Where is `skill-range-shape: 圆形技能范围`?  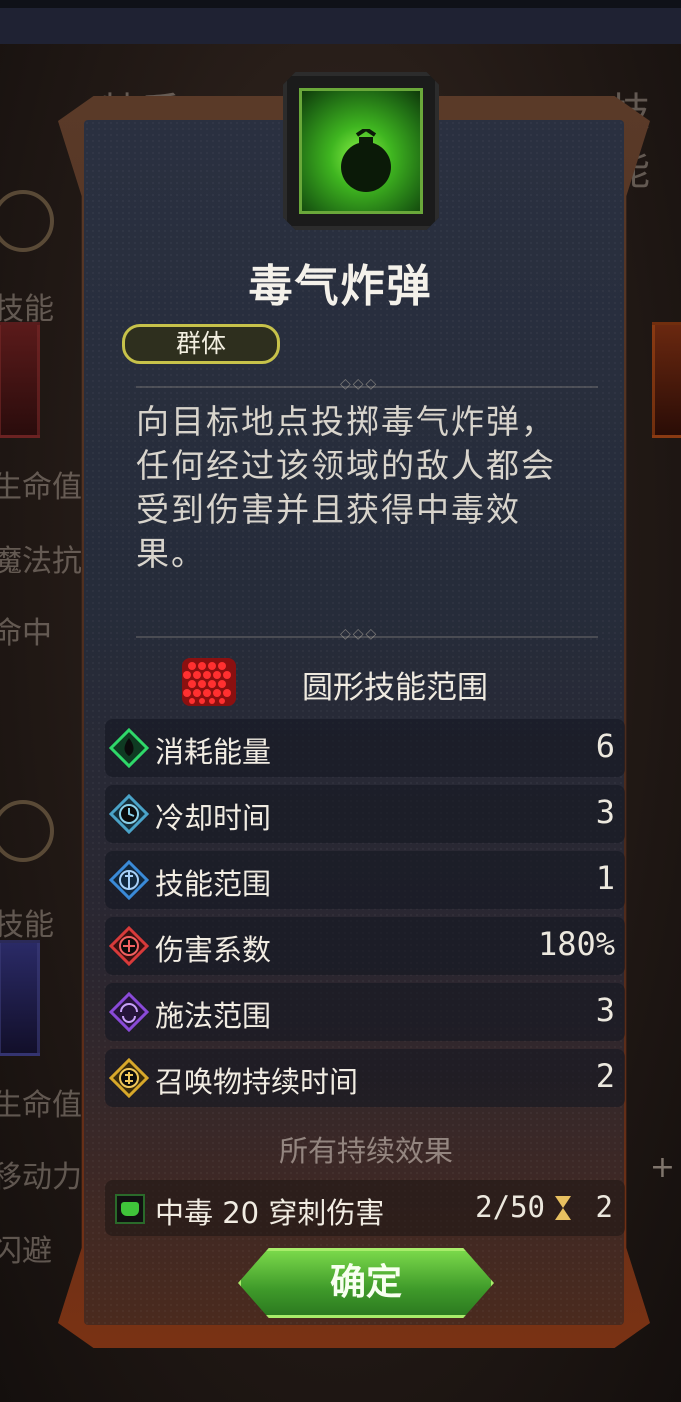 skill-range-shape: 圆形技能范围 is located at coordinates (390, 683).